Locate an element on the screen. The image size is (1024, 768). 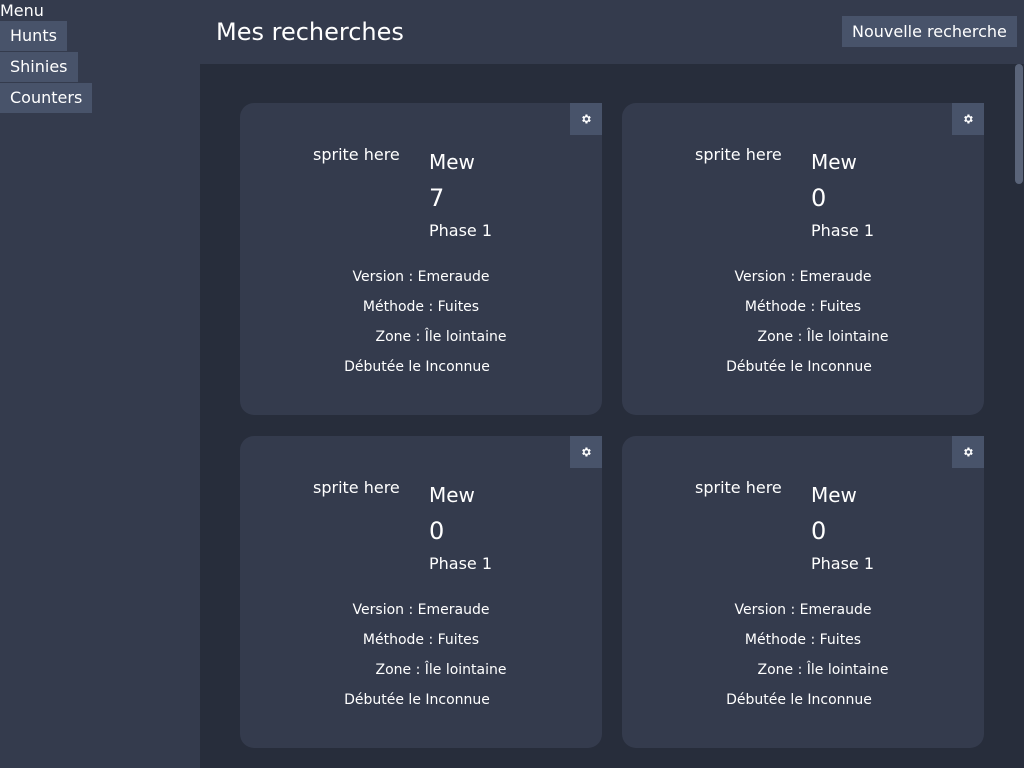
sidebar-title: Menu is located at coordinates (22, 10).